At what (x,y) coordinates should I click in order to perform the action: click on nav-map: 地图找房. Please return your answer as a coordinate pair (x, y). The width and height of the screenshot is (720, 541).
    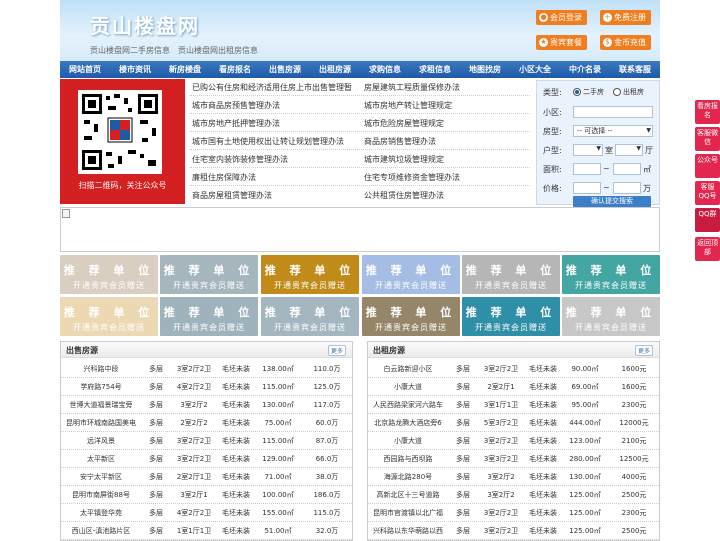
    Looking at the image, I should click on (485, 69).